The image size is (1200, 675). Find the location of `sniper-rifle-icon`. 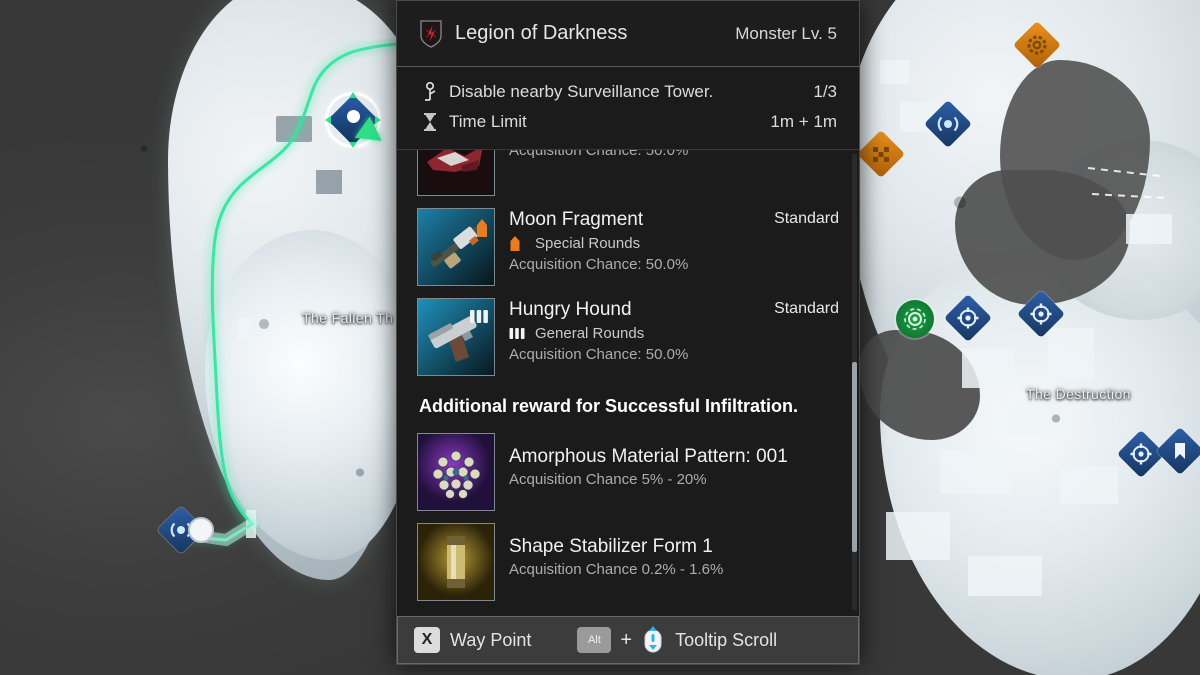

sniper-rifle-icon is located at coordinates (456, 247).